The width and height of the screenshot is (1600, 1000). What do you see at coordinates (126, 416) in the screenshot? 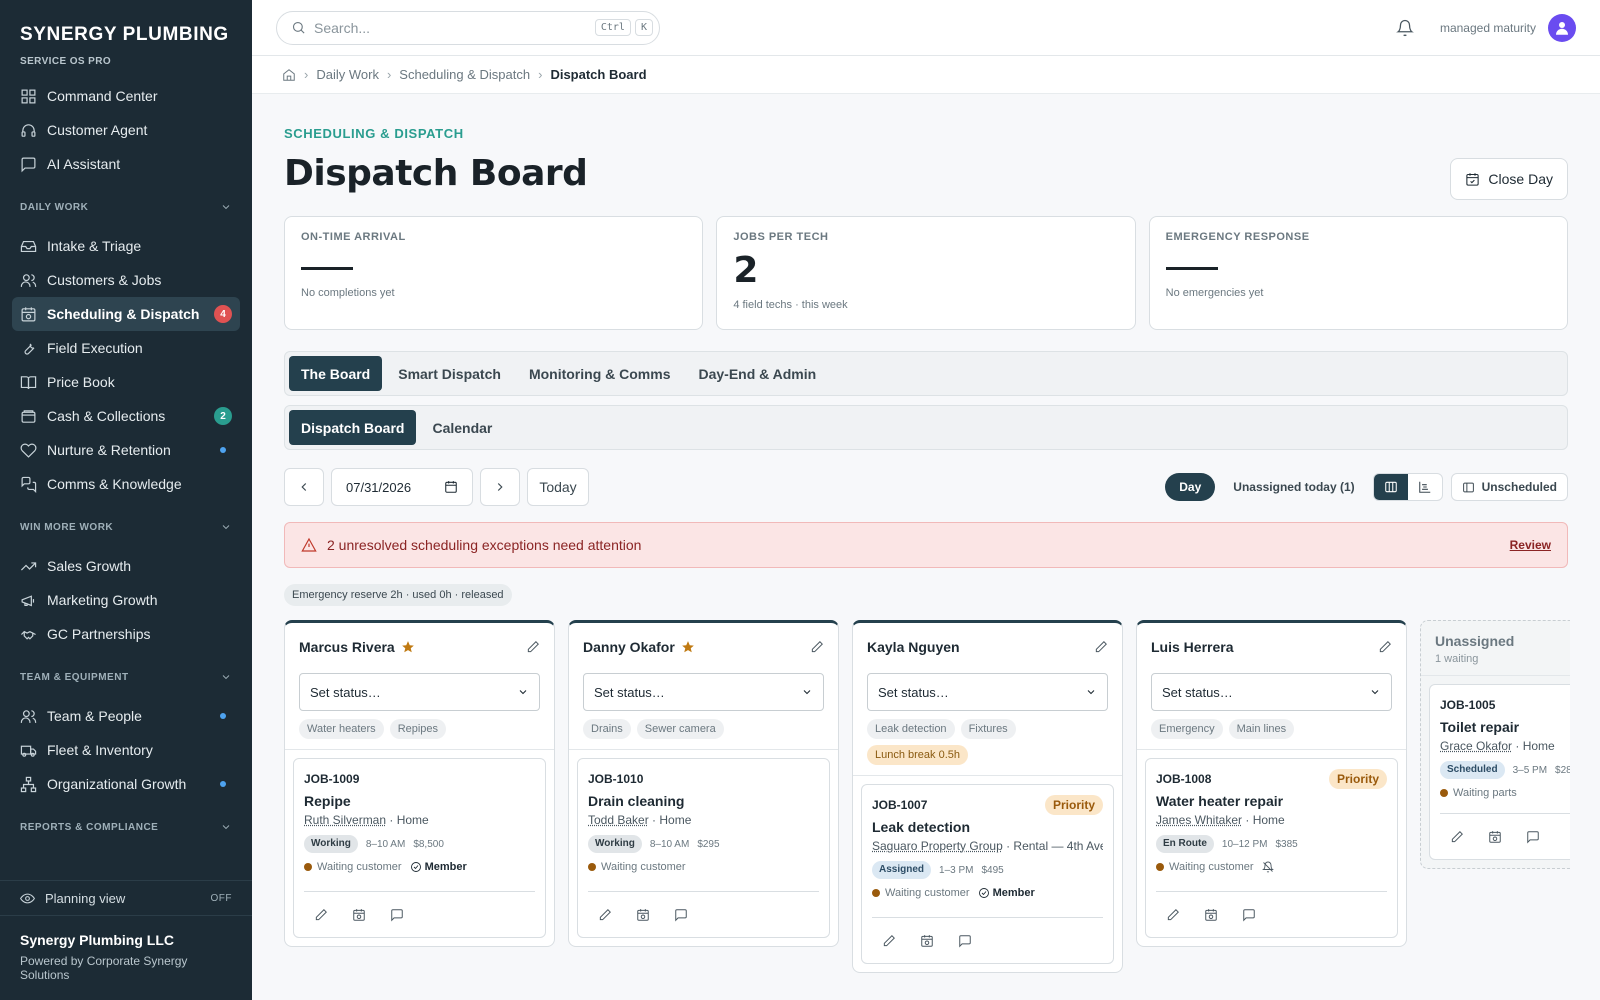
I see `sidebar-item-cash-collections: Cash & Collections 2` at bounding box center [126, 416].